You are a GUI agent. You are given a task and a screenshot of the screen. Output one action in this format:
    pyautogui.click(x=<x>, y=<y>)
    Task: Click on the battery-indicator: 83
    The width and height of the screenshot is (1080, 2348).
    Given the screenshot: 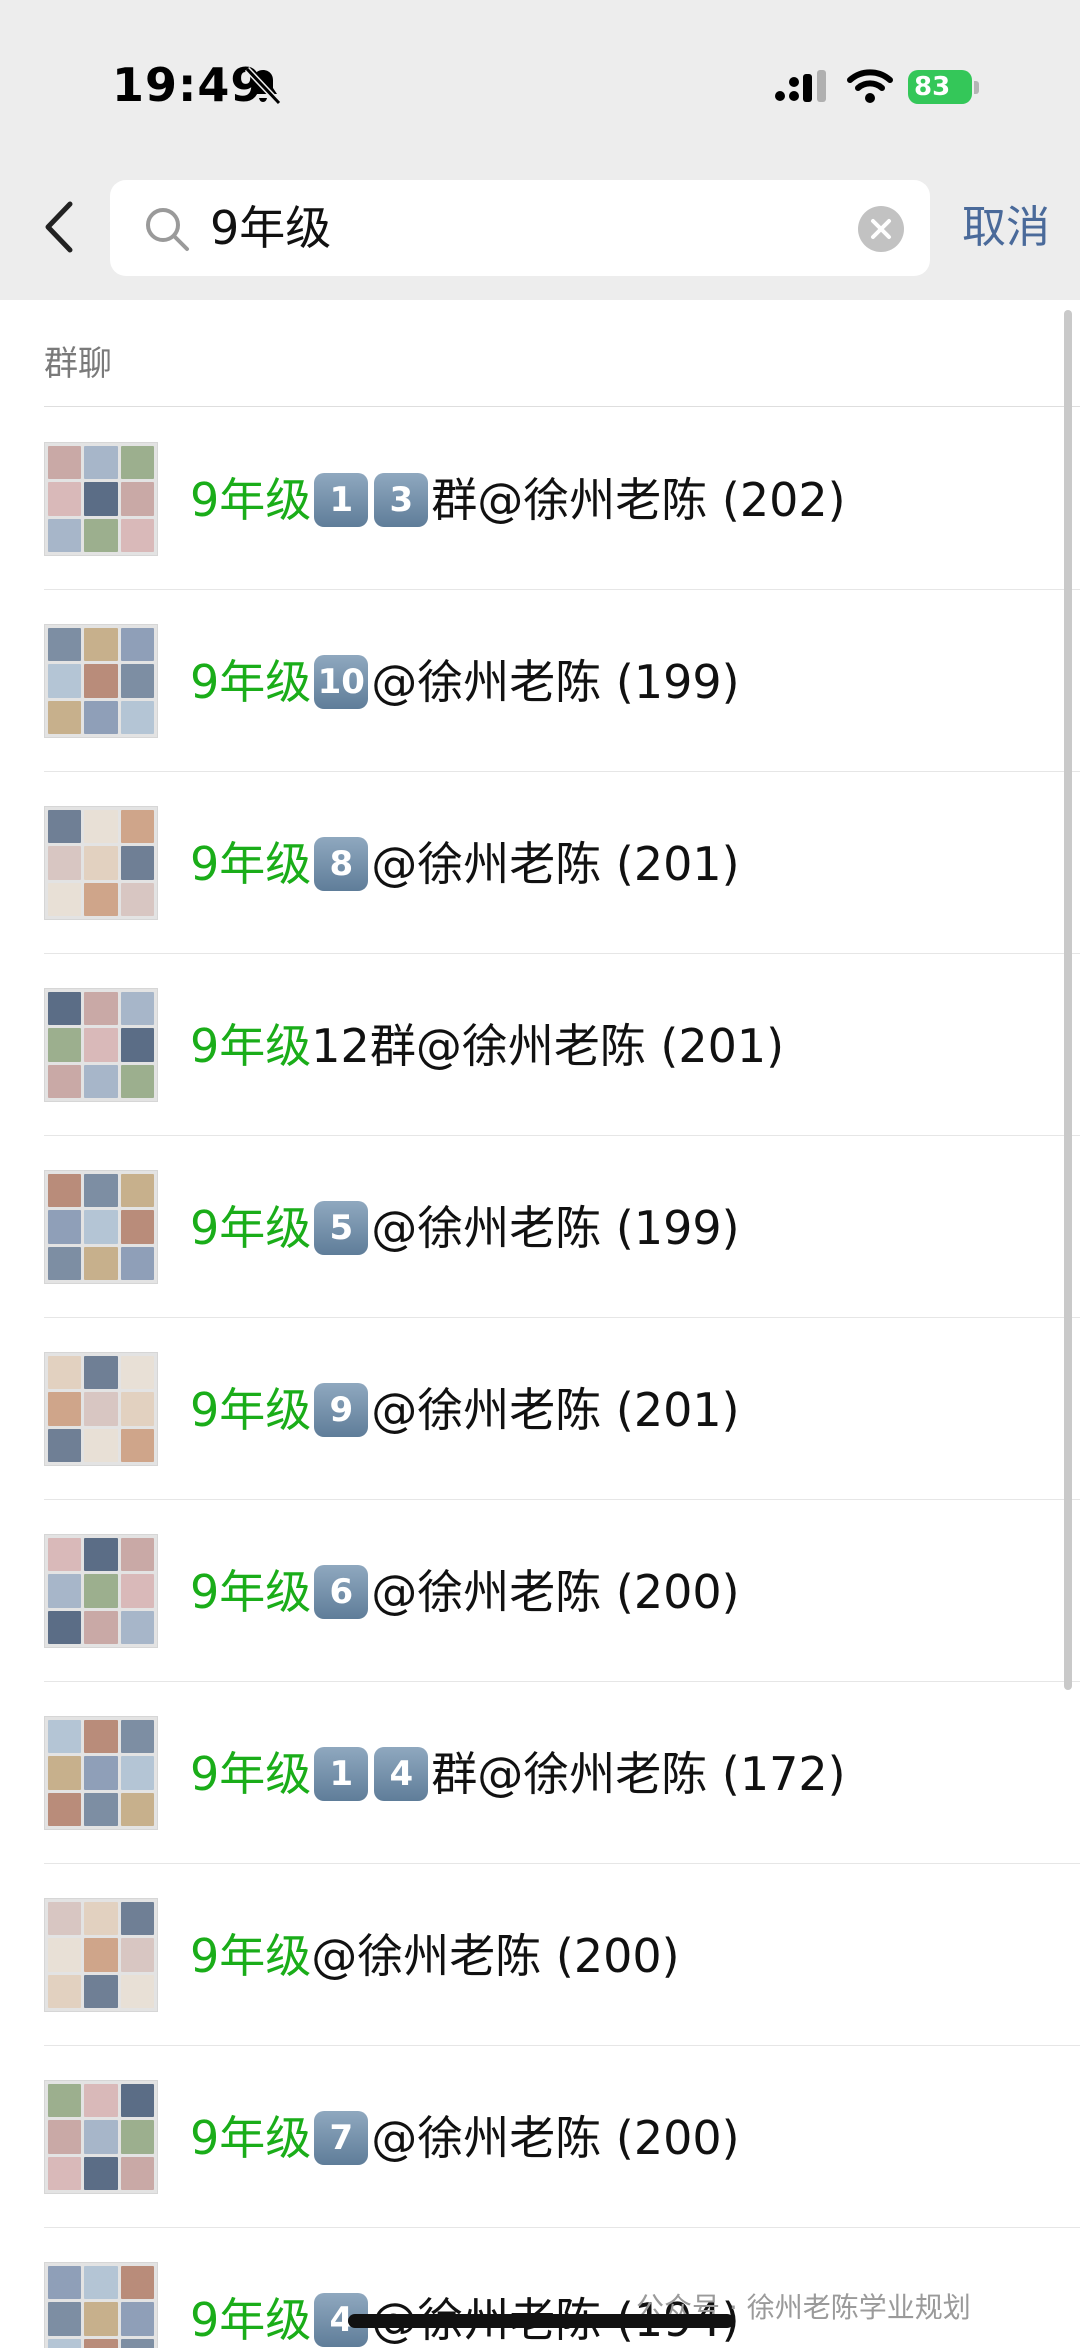 What is the action you would take?
    pyautogui.click(x=944, y=87)
    